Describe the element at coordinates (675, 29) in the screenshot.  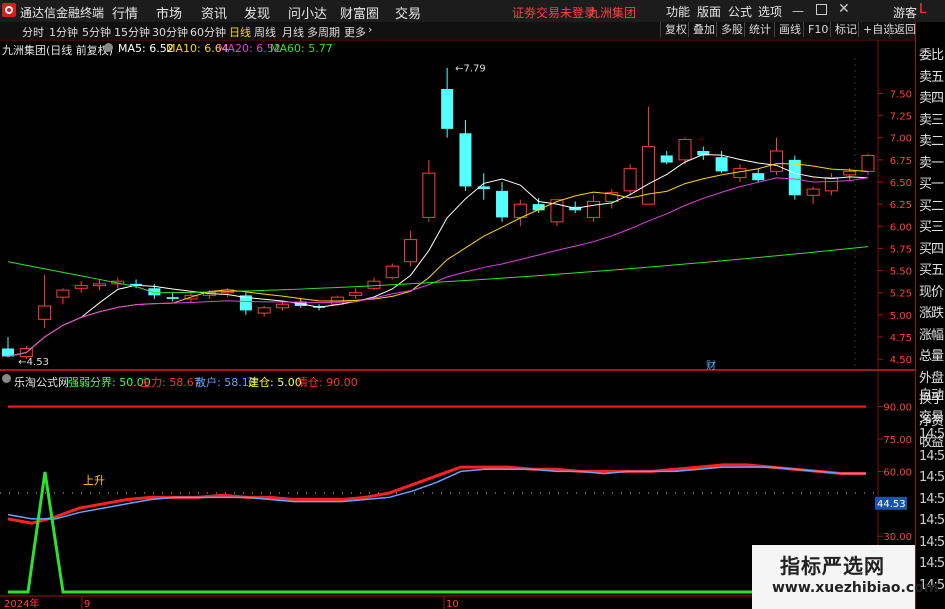
I see `adjust-button: 复权` at that location.